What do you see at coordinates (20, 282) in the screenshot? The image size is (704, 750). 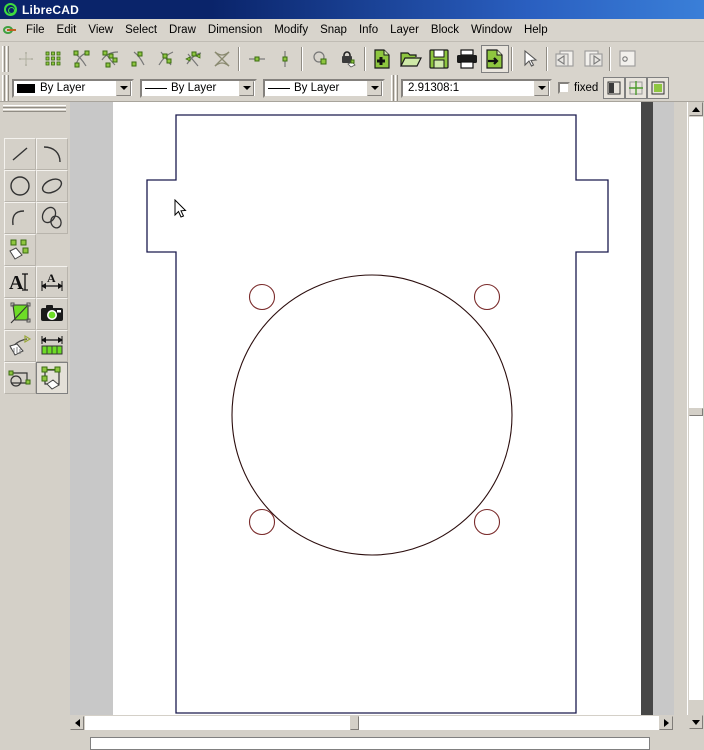 I see `draw-text-icon: A` at bounding box center [20, 282].